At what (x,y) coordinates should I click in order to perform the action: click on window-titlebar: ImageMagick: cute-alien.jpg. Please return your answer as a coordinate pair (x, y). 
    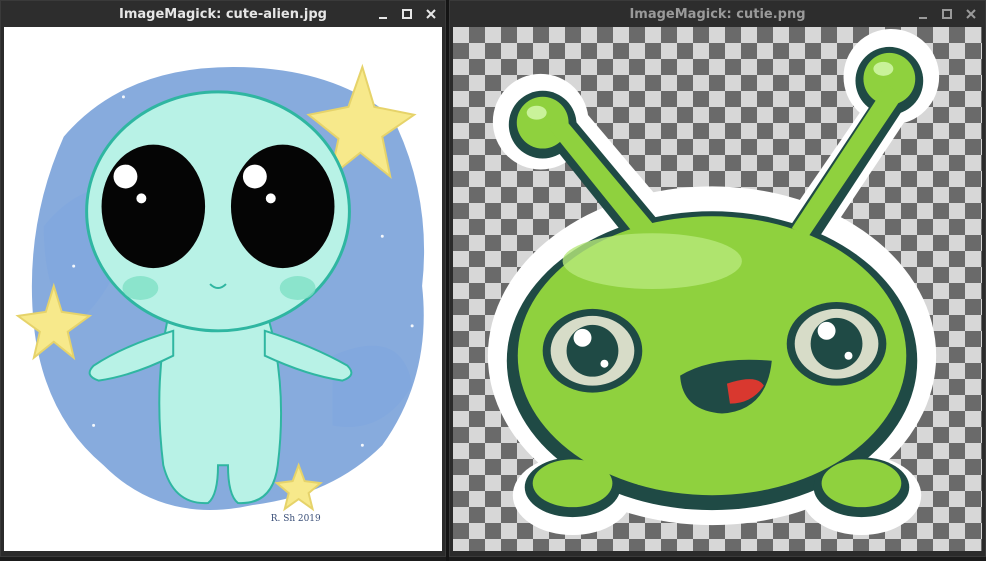
    Looking at the image, I should click on (223, 14).